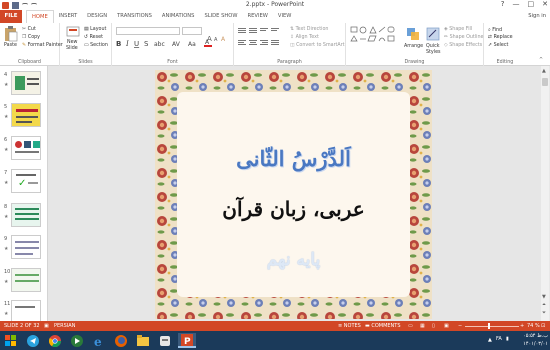 This screenshot has width=550, height=350. I want to click on shape-outline-button: ✏ Shape Outline, so click(463, 37).